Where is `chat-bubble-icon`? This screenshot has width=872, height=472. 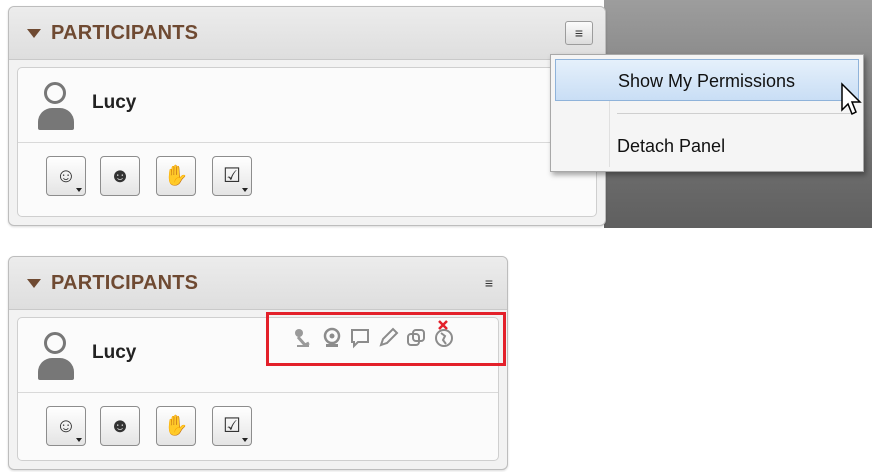
chat-bubble-icon is located at coordinates (360, 339).